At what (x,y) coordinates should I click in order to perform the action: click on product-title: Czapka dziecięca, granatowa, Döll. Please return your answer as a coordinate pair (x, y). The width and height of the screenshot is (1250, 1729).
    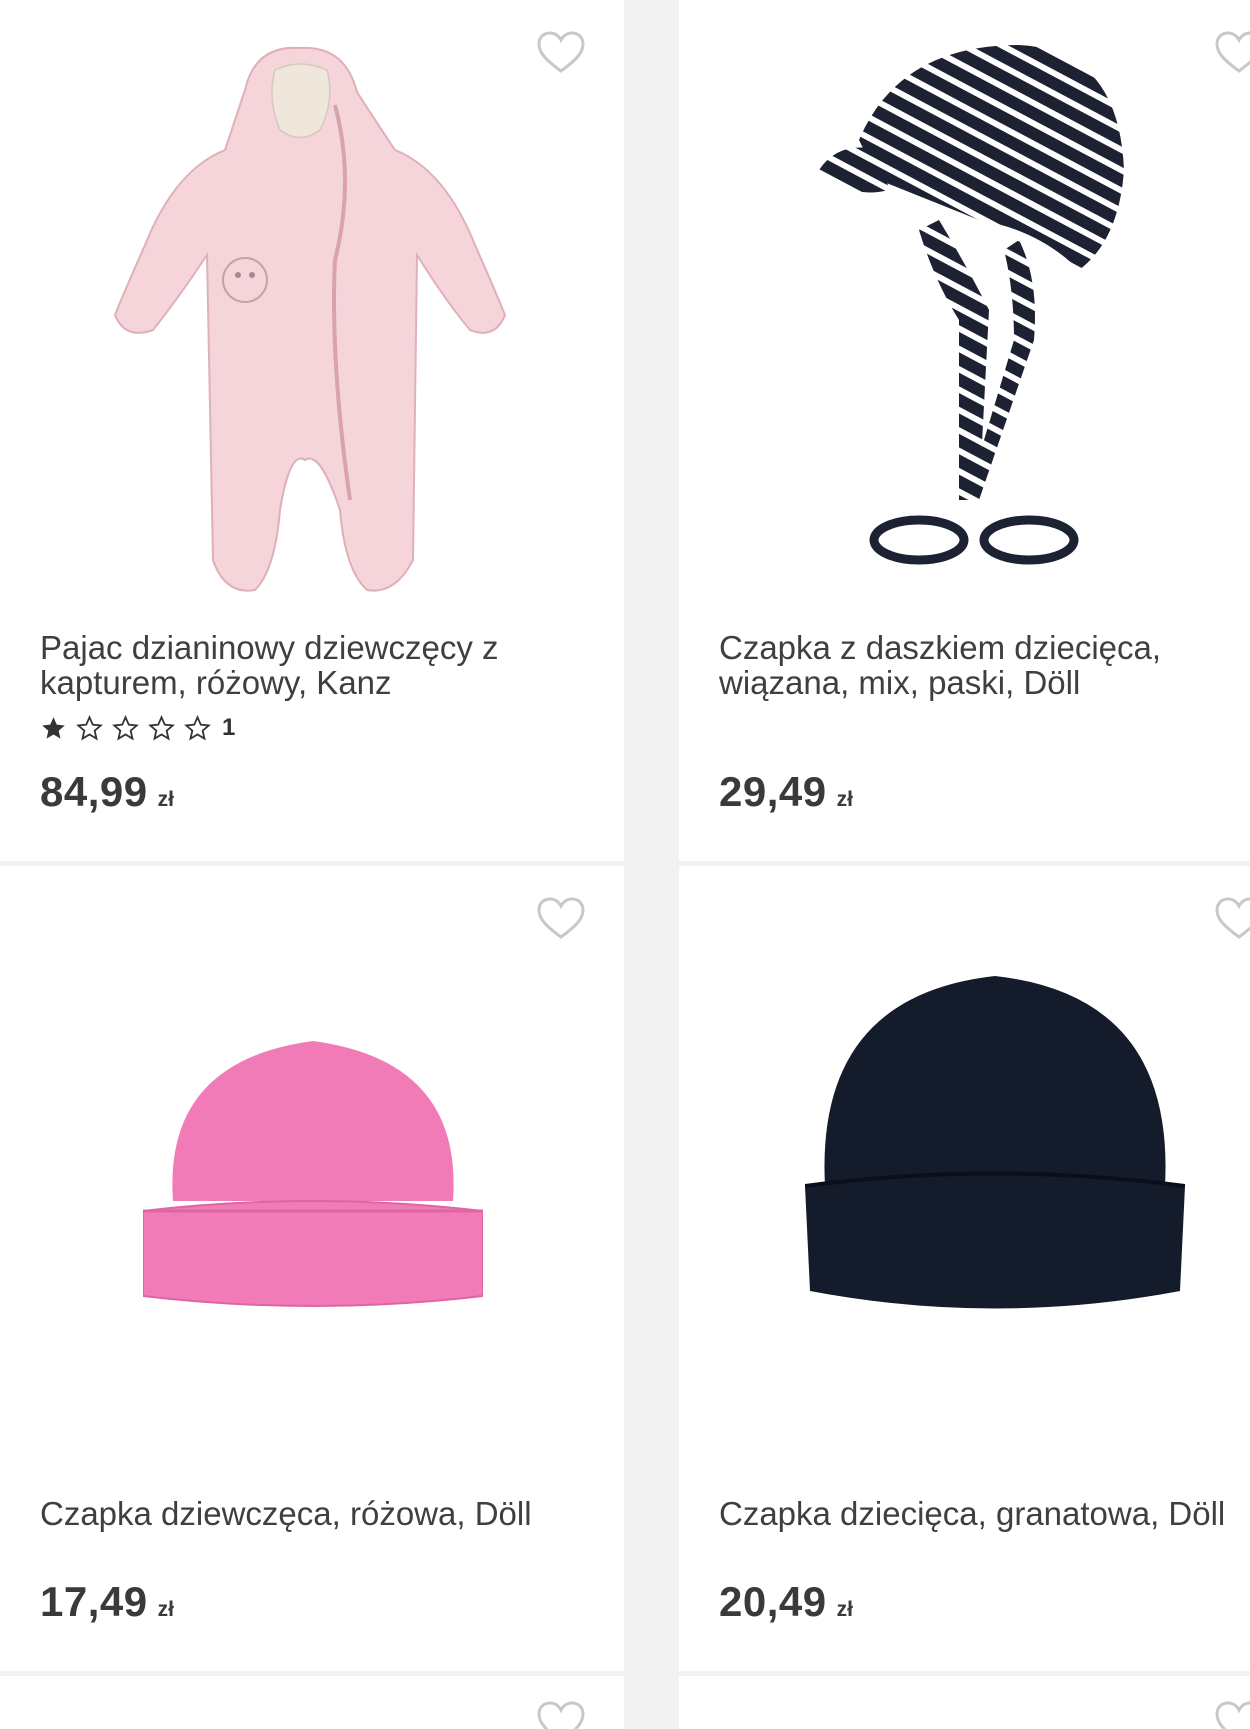
    Looking at the image, I should click on (984, 1513).